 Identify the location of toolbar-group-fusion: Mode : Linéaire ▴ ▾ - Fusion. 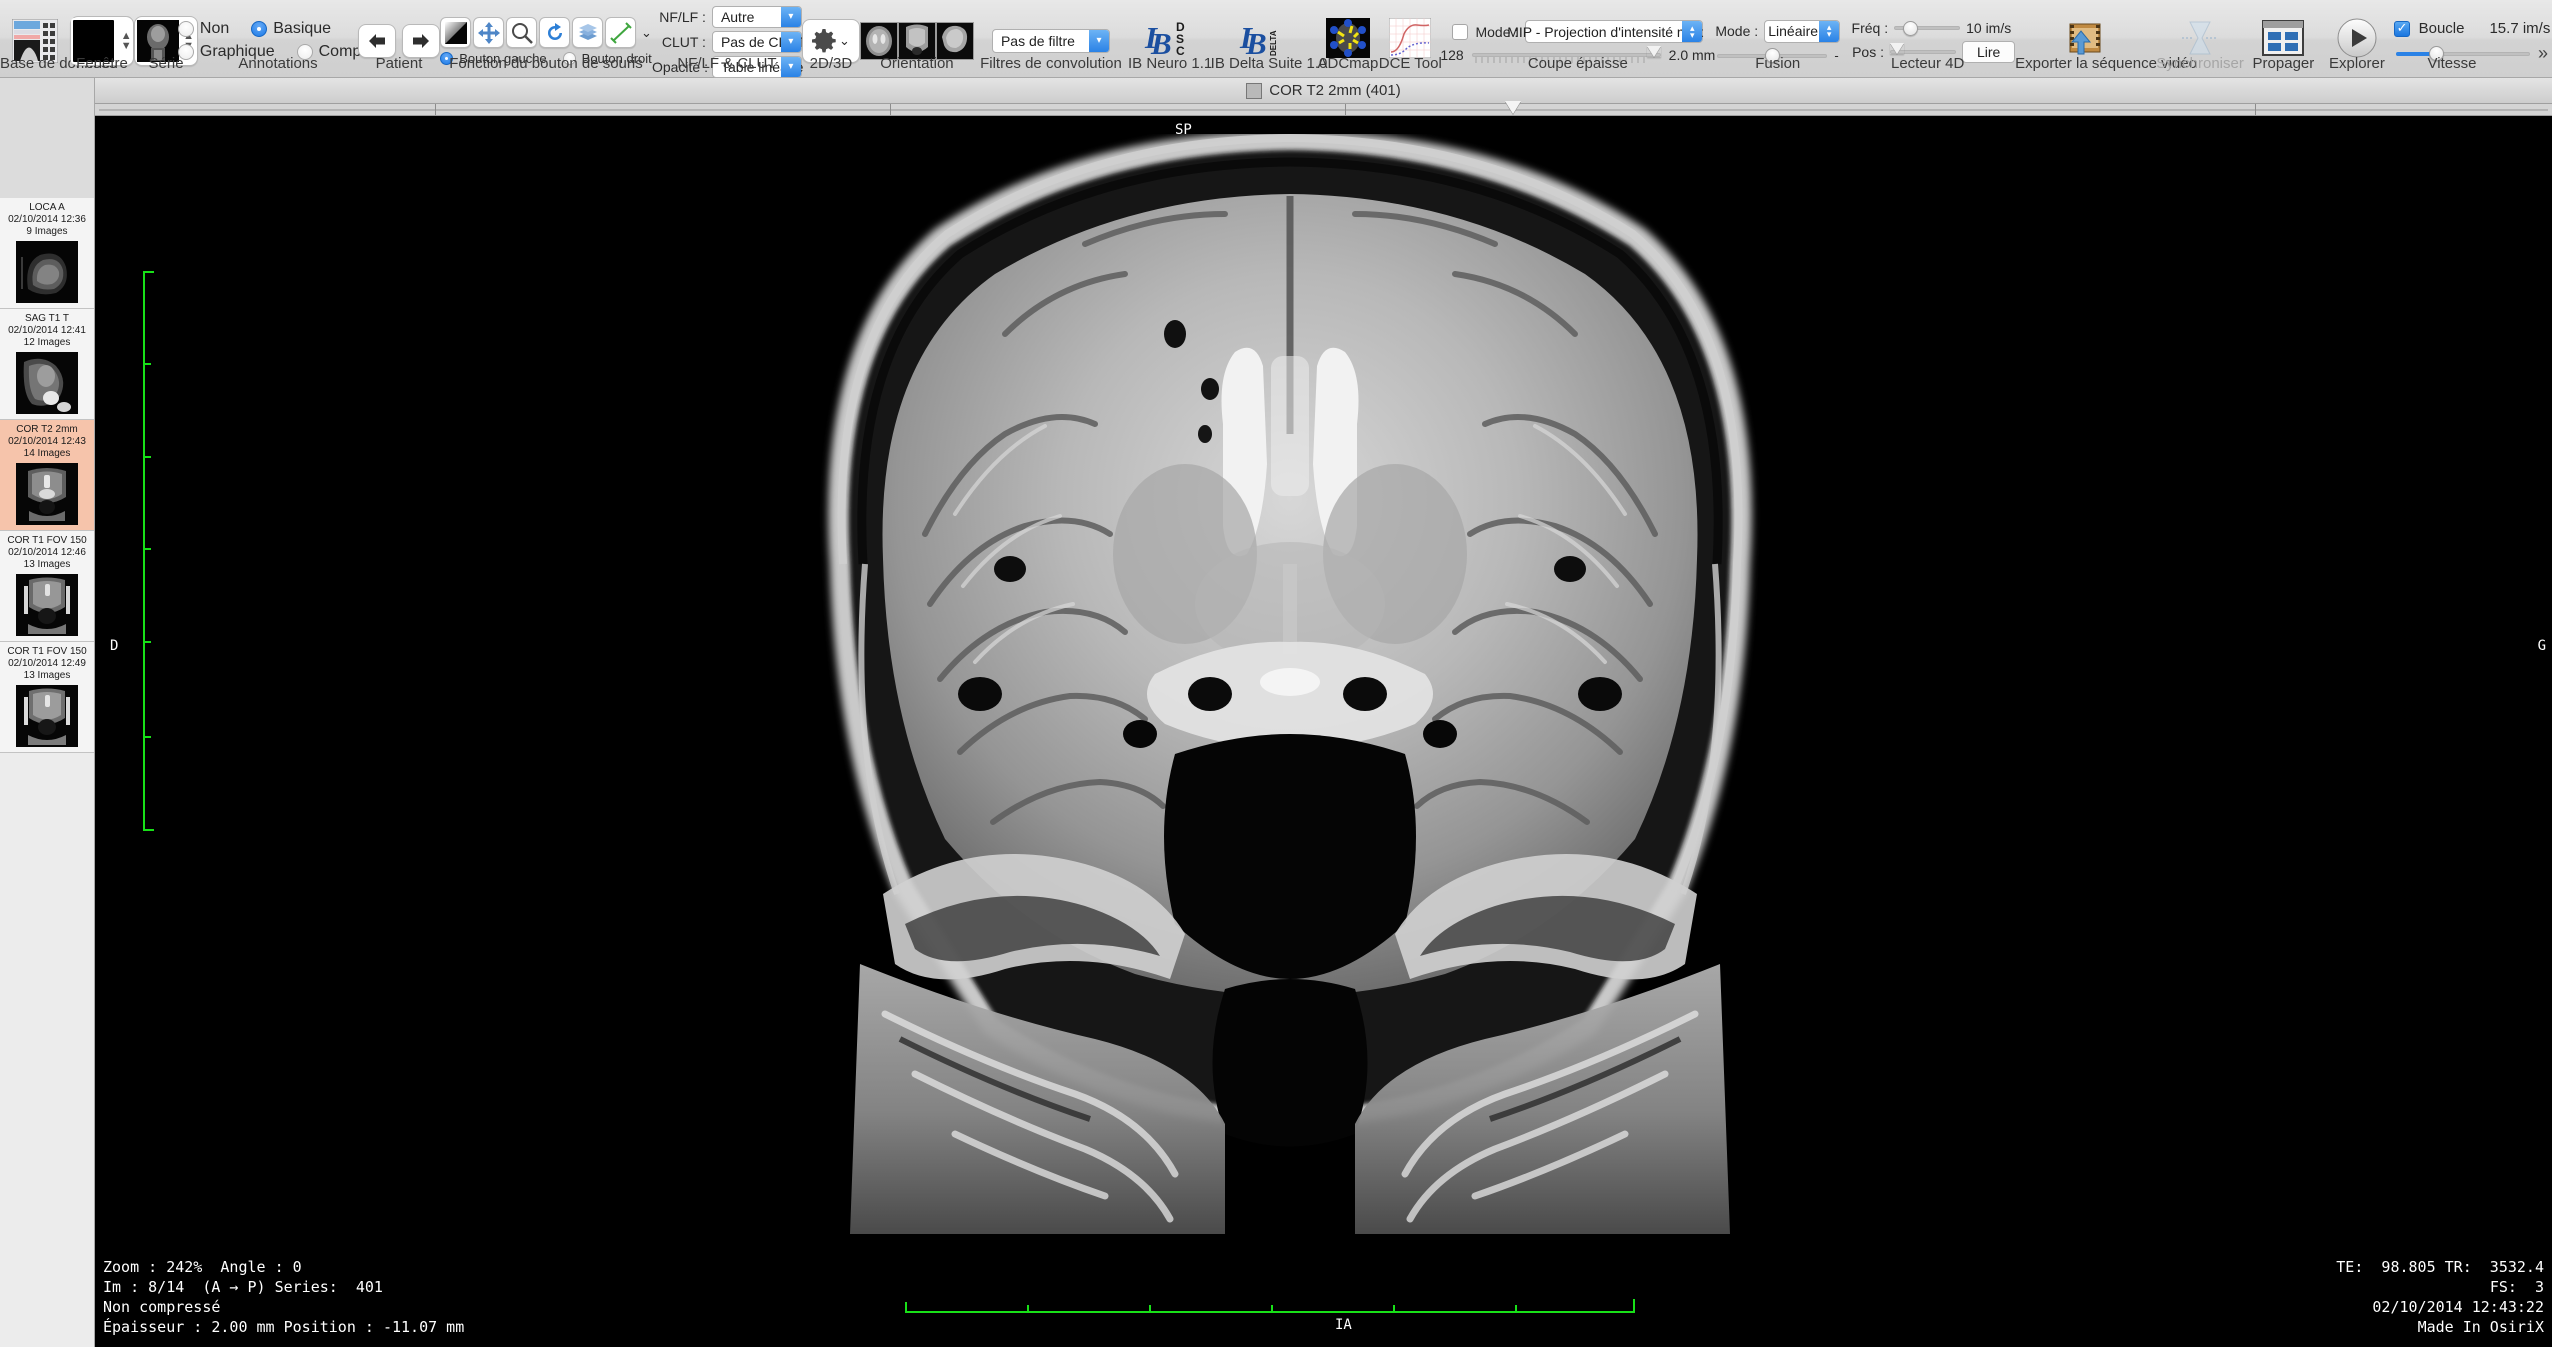
(1778, 39).